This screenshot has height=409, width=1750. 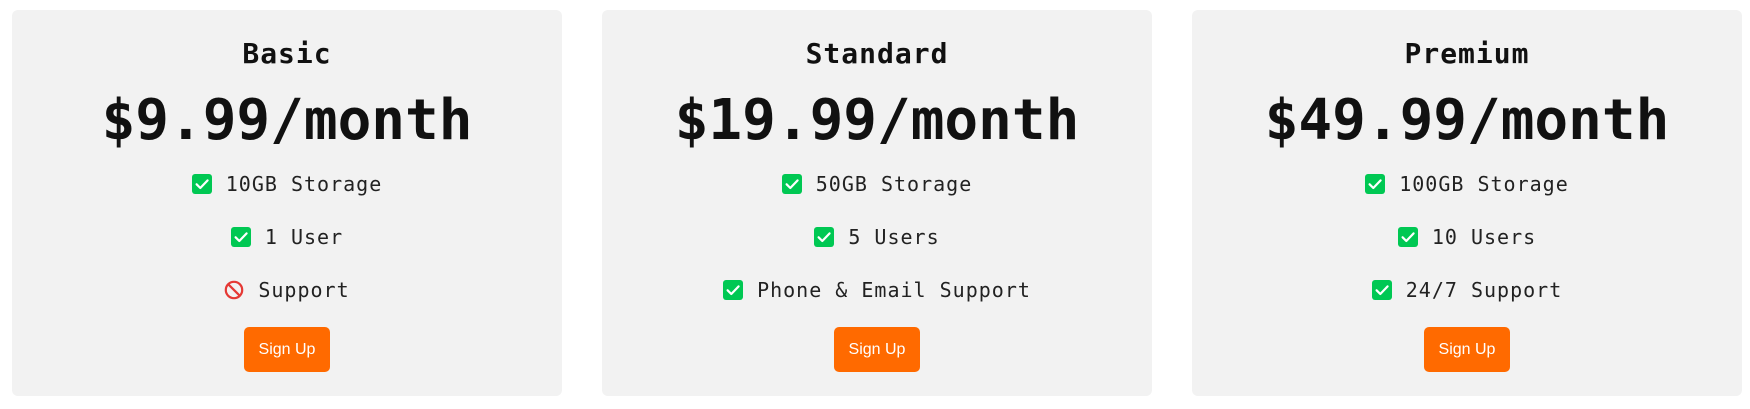 I want to click on feature-list: 10GB Storage 1 User Support, so click(x=287, y=251).